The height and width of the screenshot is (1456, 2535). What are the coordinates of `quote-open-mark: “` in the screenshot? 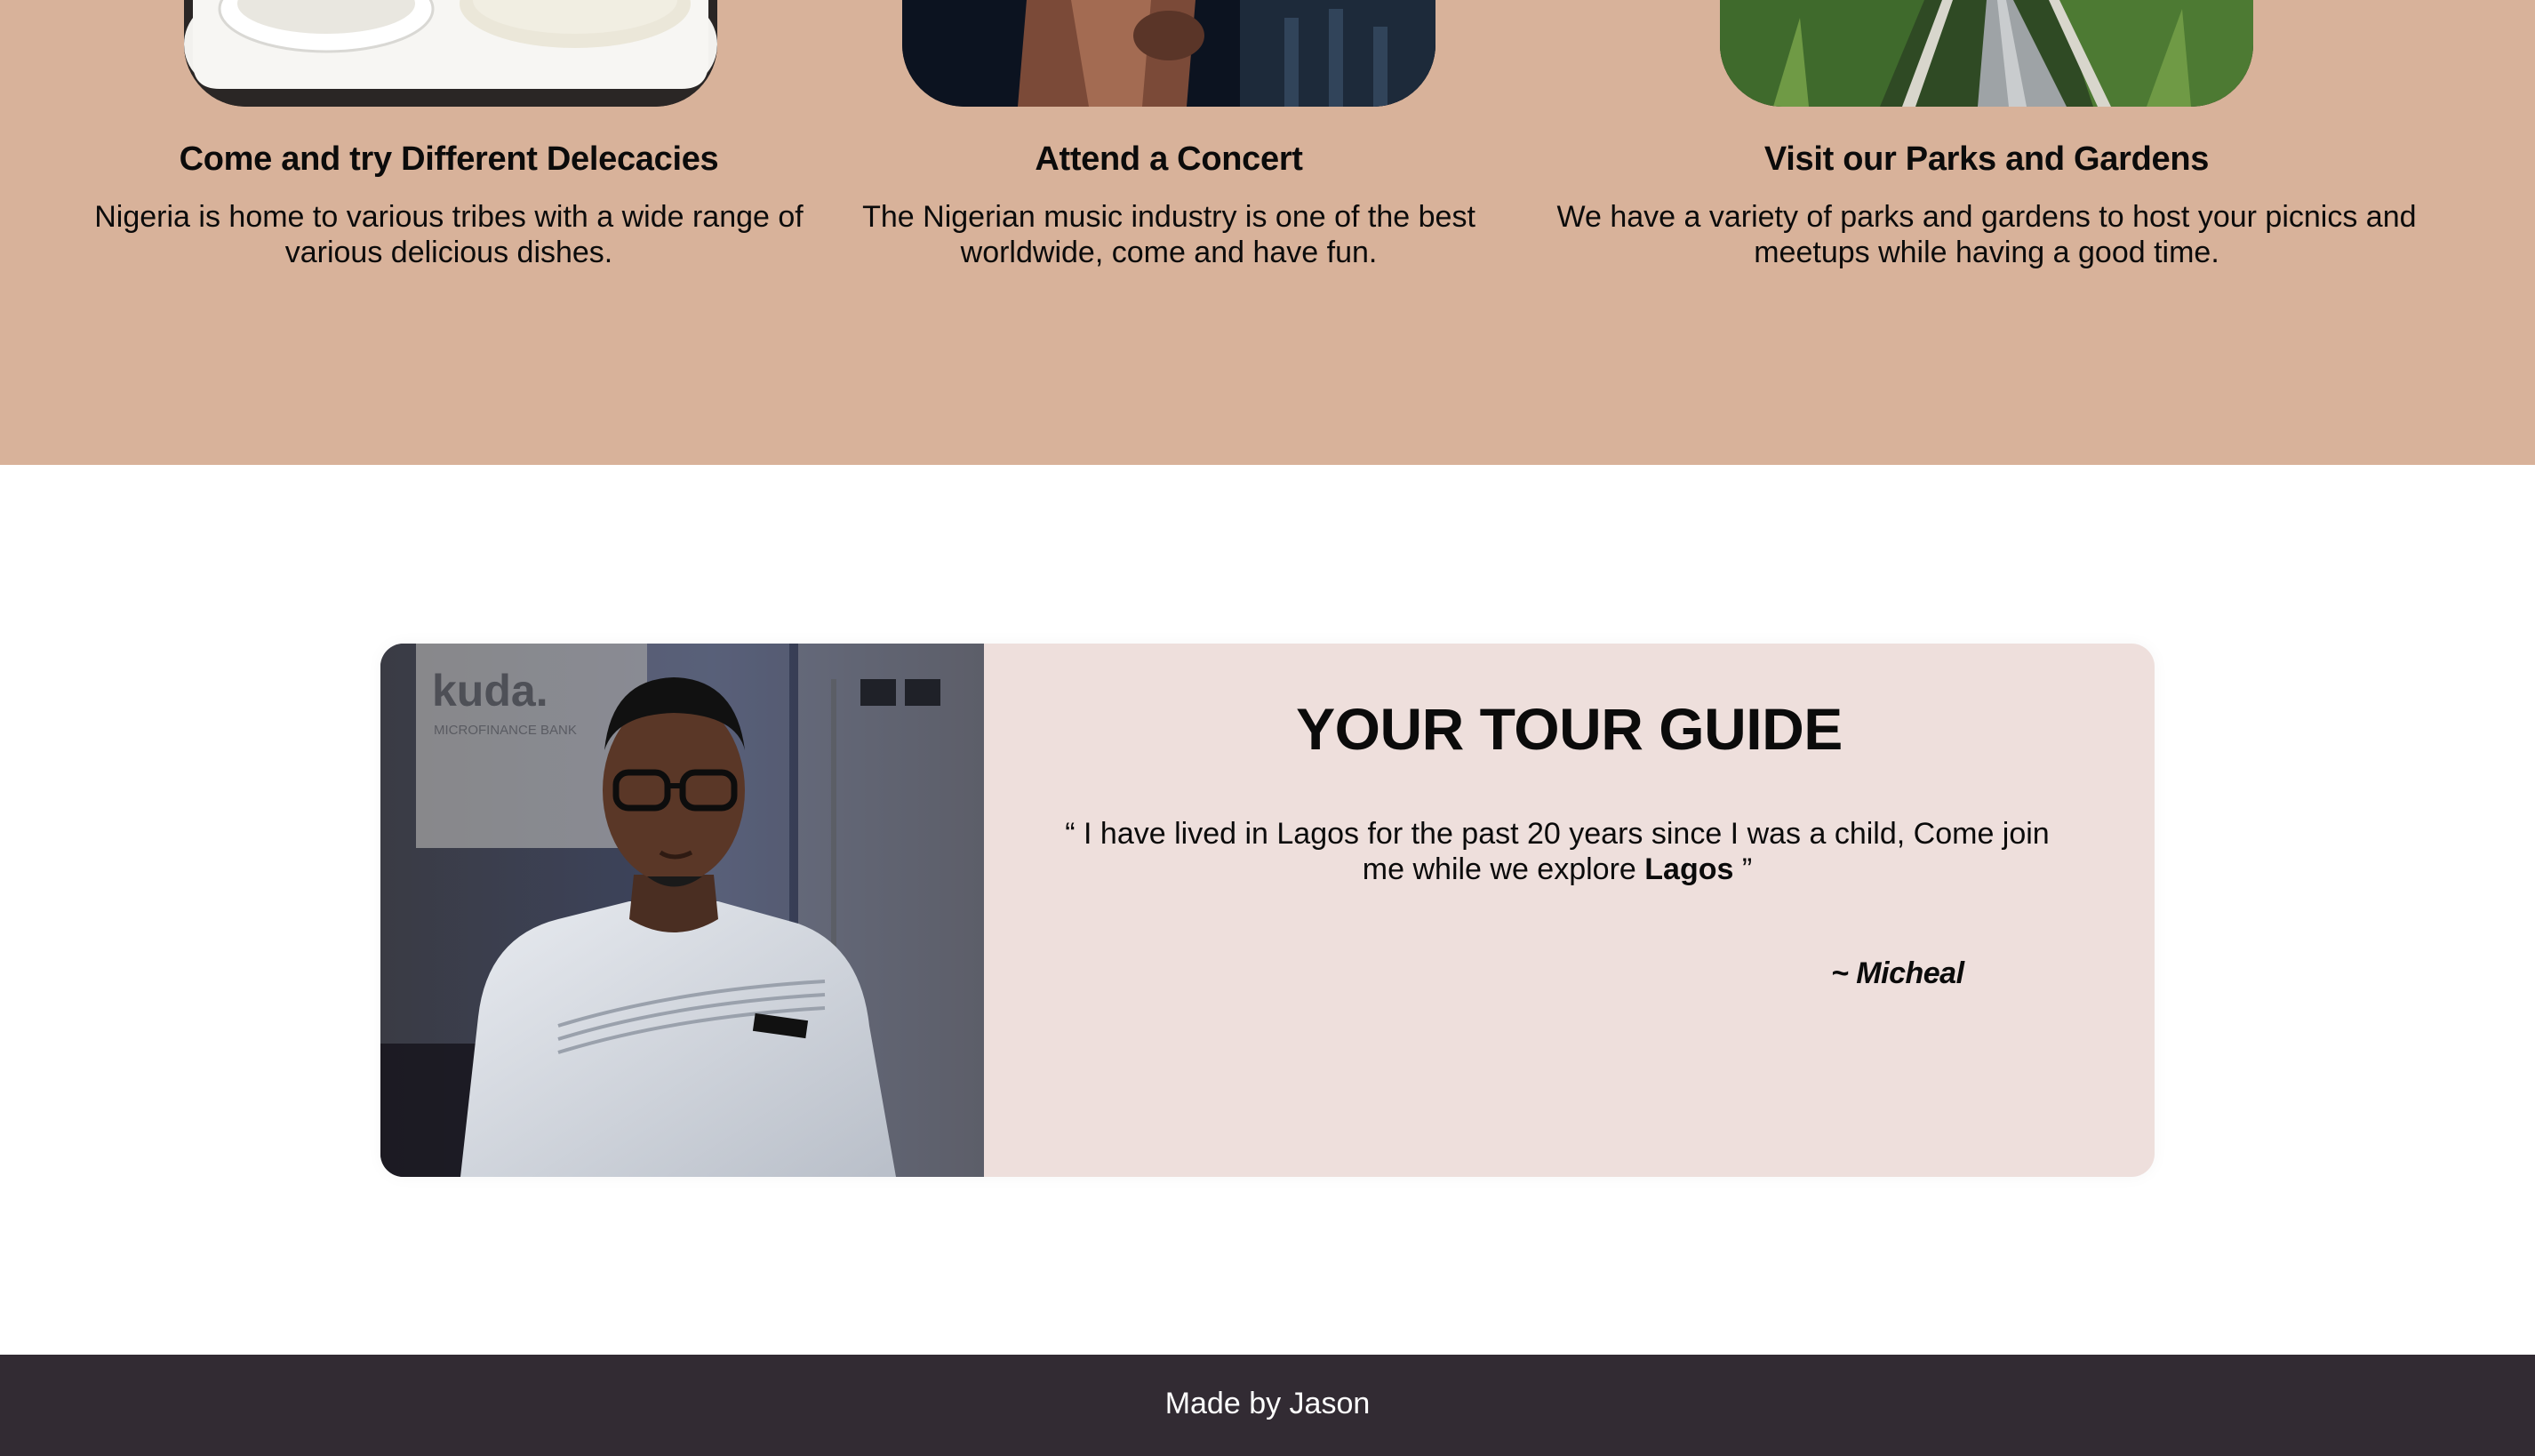 It's located at (1074, 834).